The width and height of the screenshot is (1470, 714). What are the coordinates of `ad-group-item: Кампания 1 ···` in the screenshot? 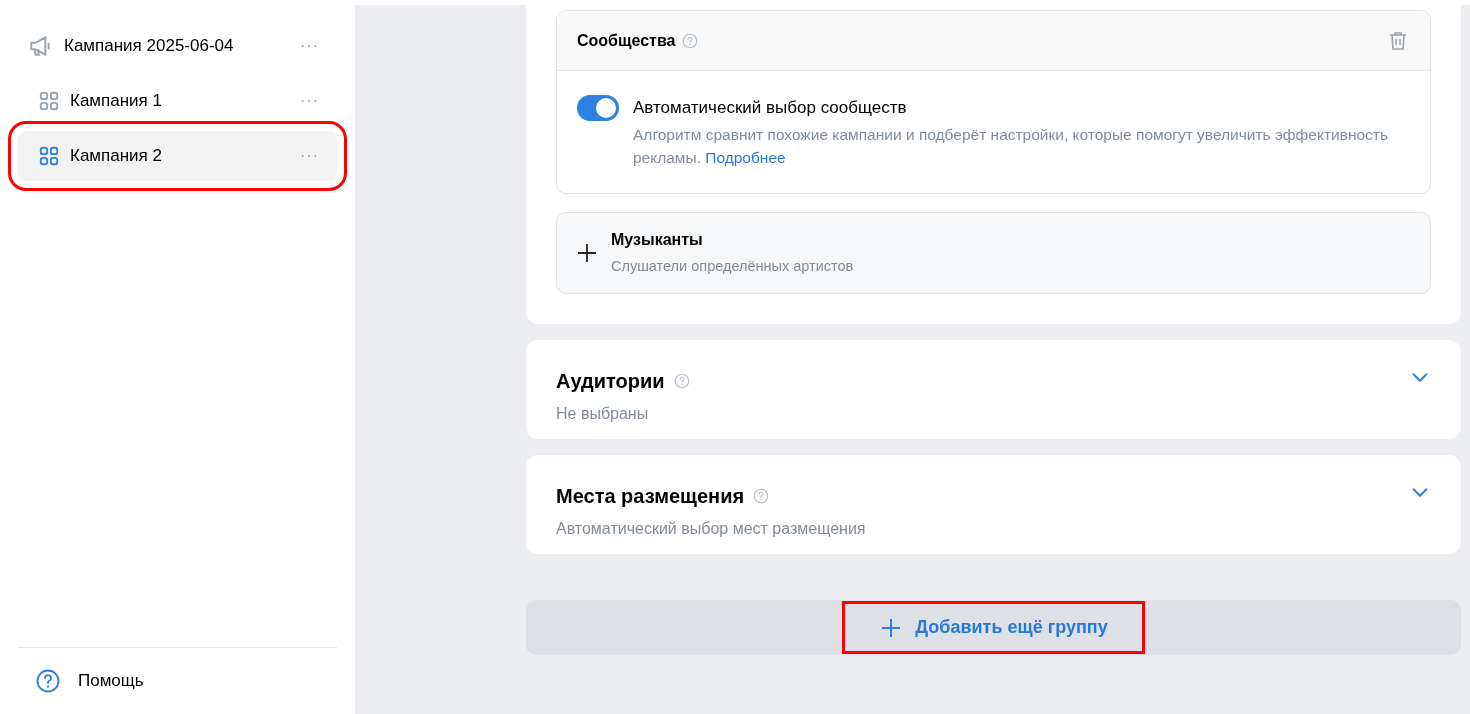 It's located at (177, 101).